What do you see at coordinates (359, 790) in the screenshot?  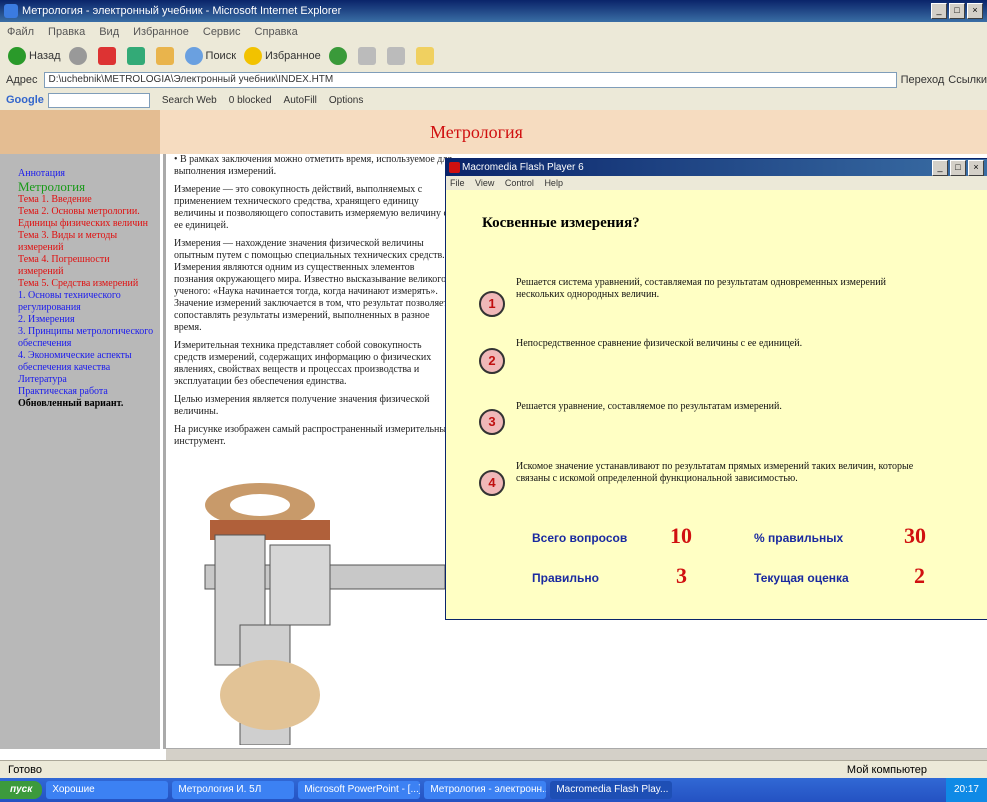 I see `taskbar-item: Microsoft PowerPoint - [...]` at bounding box center [359, 790].